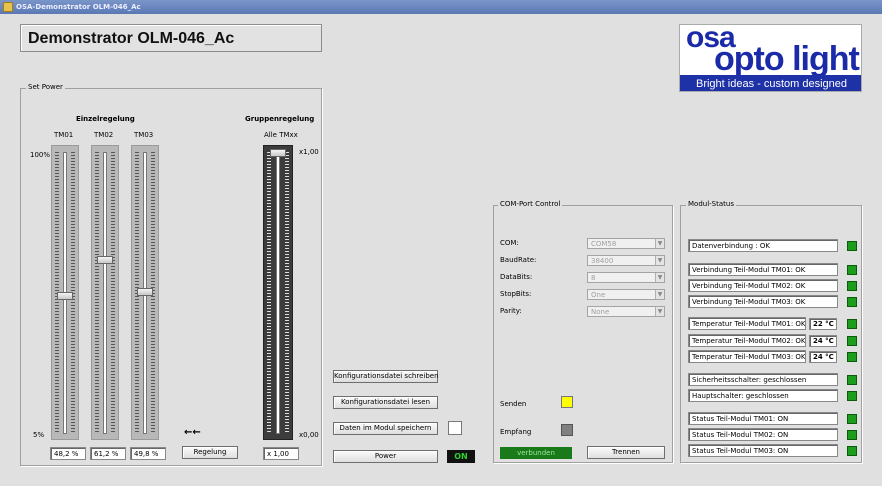  Describe the element at coordinates (763, 285) in the screenshot. I see `status-row-text: Verbindung Teil-Modul TM02: OK` at that location.